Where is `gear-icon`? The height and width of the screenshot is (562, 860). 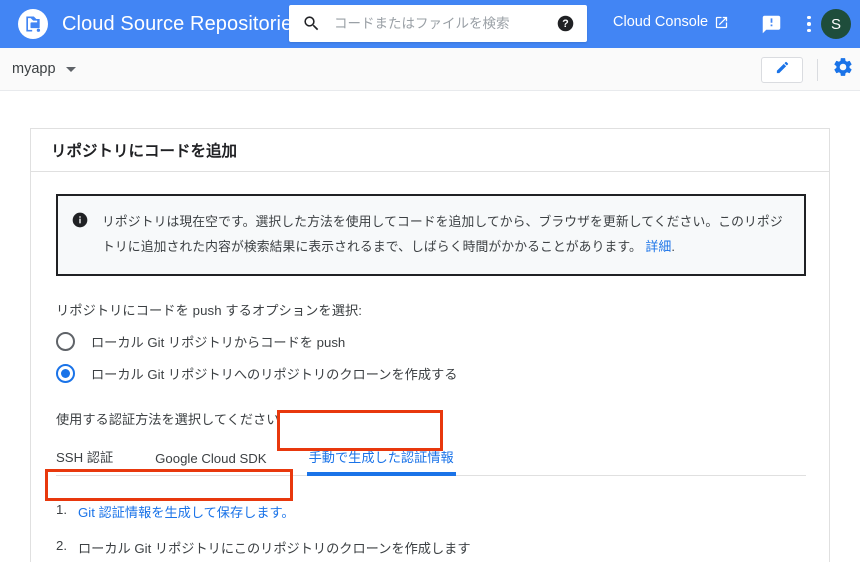 gear-icon is located at coordinates (843, 69).